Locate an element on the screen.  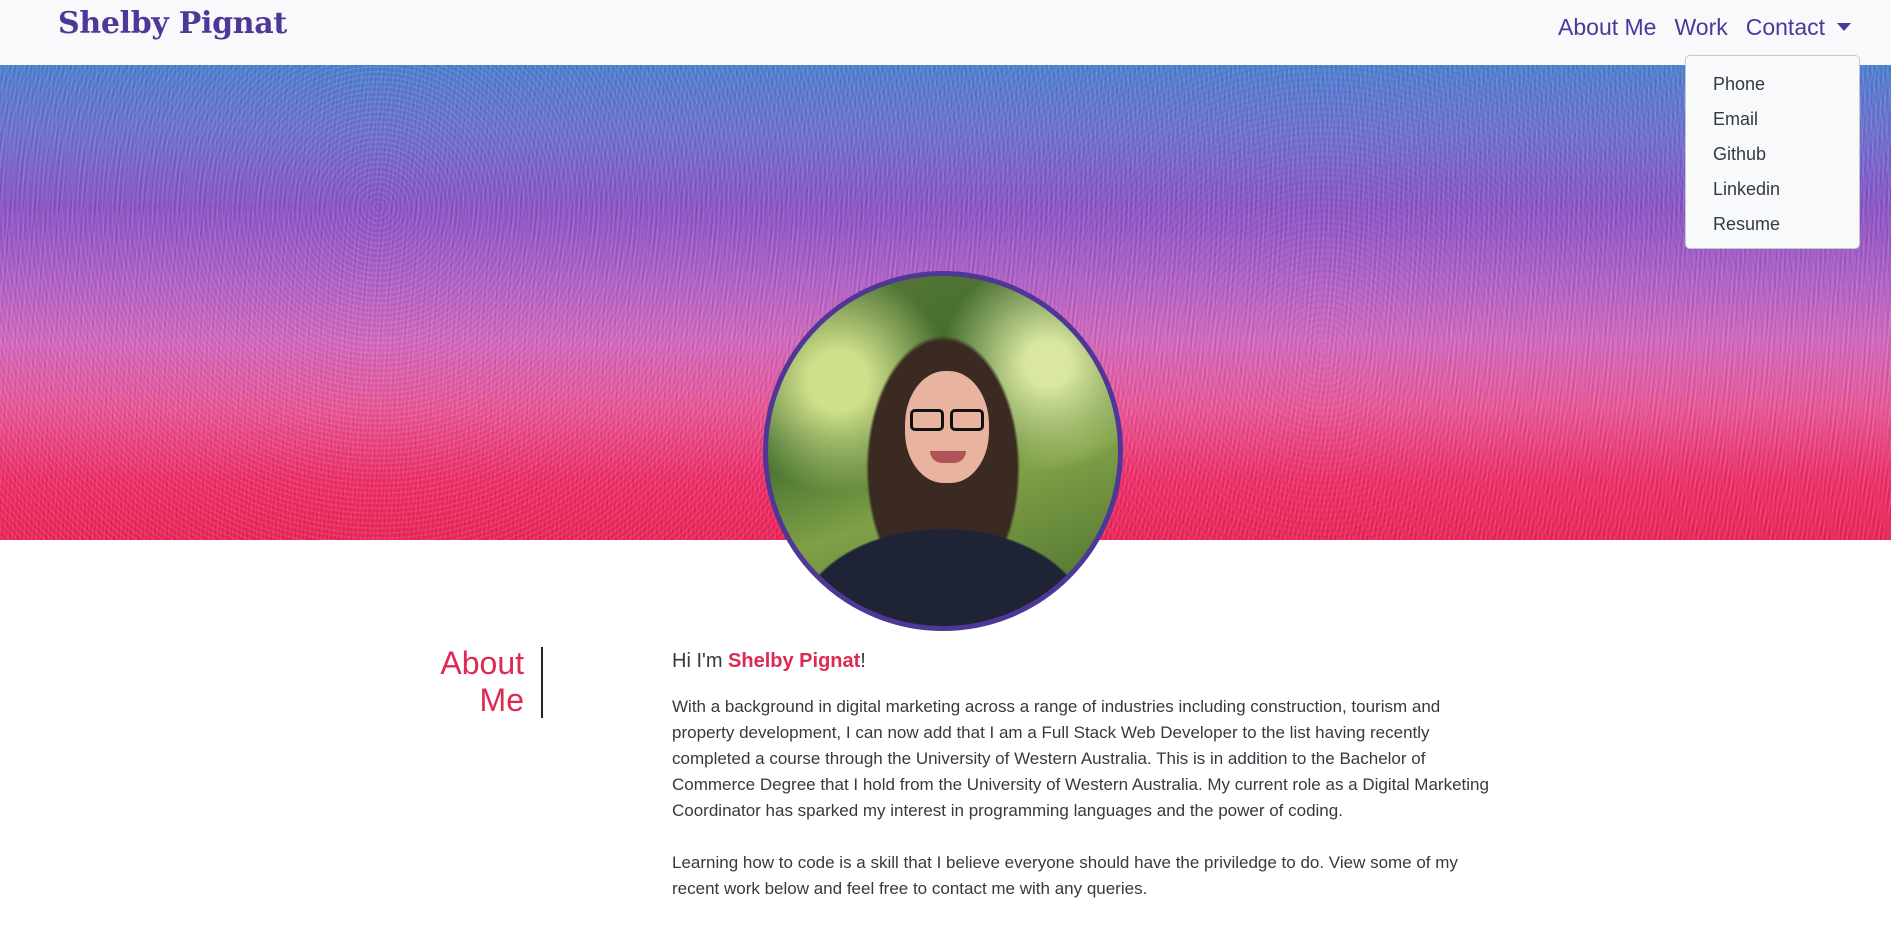
dropdown-item-github: Github is located at coordinates (1772, 157).